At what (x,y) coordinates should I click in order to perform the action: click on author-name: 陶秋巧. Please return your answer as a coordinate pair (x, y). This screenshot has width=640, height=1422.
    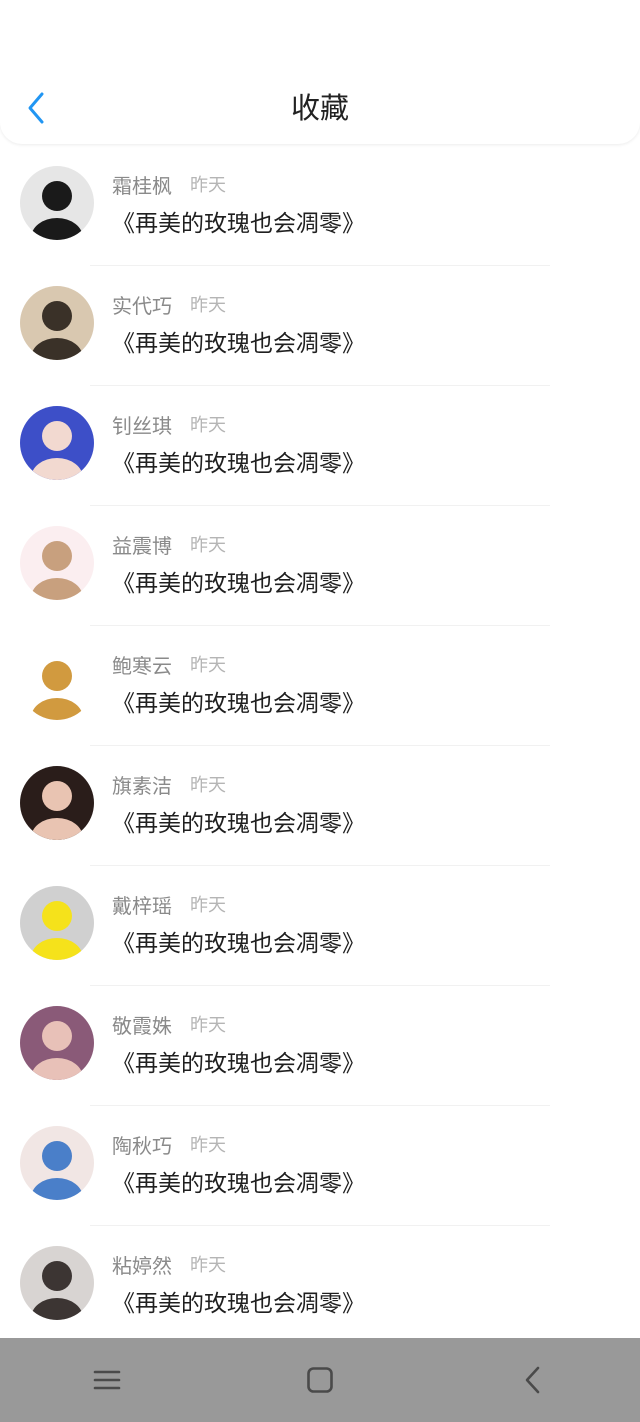
    Looking at the image, I should click on (142, 1145).